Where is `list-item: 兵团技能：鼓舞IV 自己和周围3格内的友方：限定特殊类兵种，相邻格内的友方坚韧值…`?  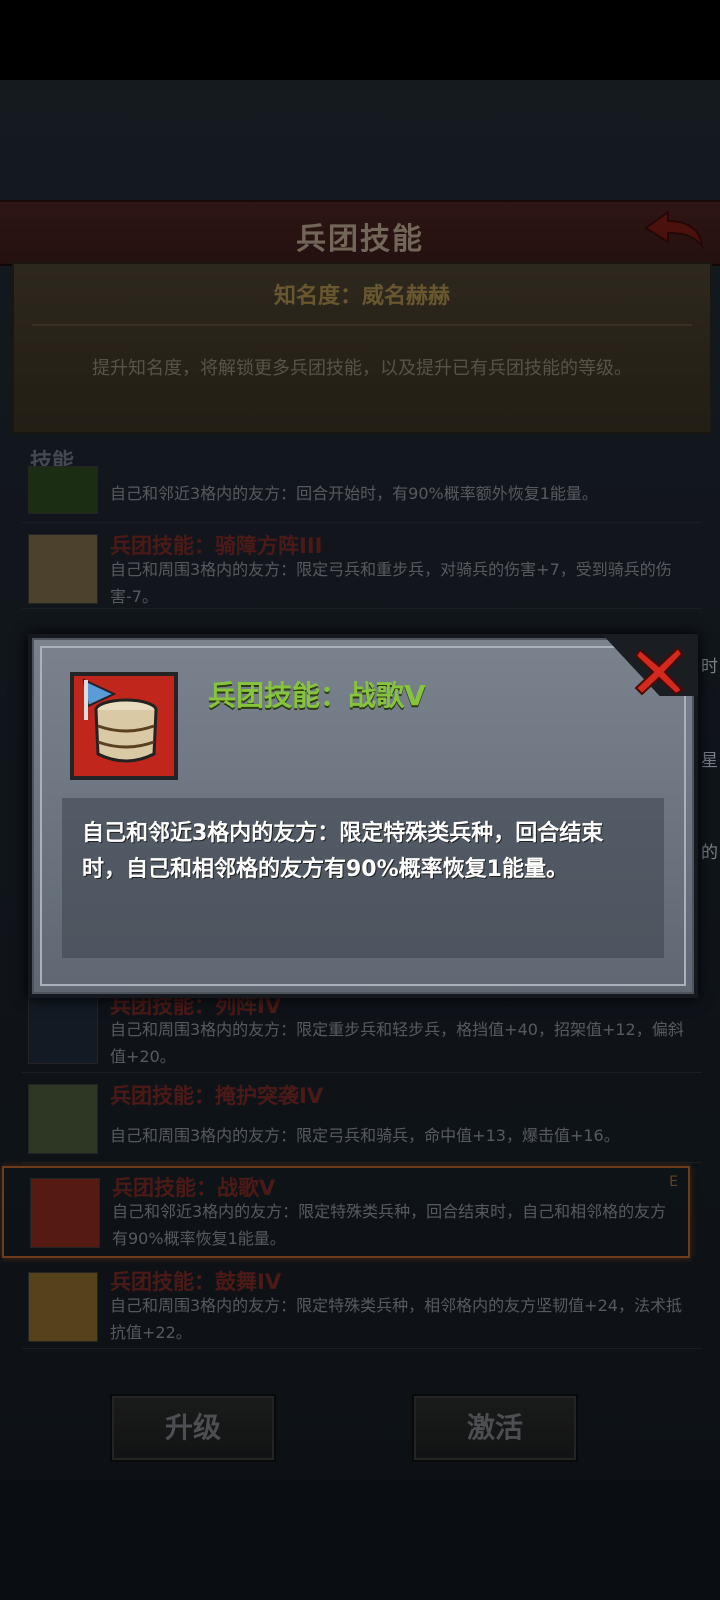 list-item: 兵团技能：鼓舞IV 自己和周围3格内的友方：限定特殊类兵种，相邻格内的友方坚韧值… is located at coordinates (362, 1306).